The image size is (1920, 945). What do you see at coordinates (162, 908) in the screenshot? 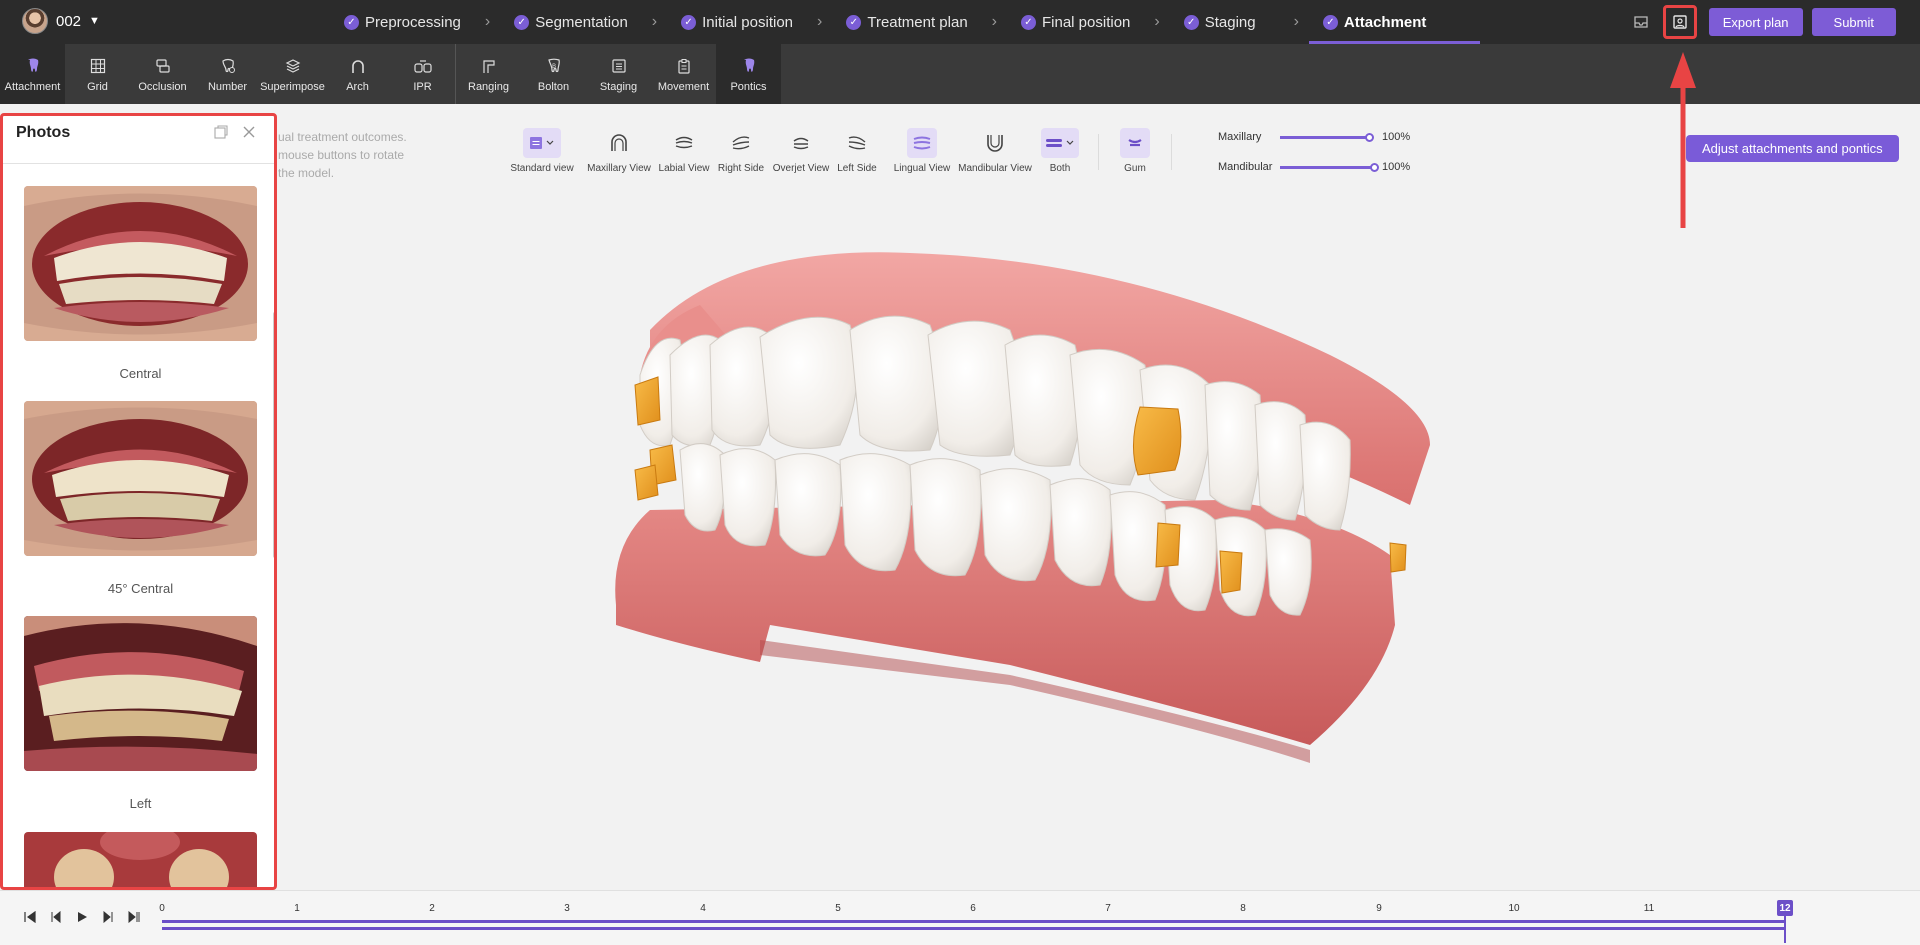
I see `timeline-tick: 0` at bounding box center [162, 908].